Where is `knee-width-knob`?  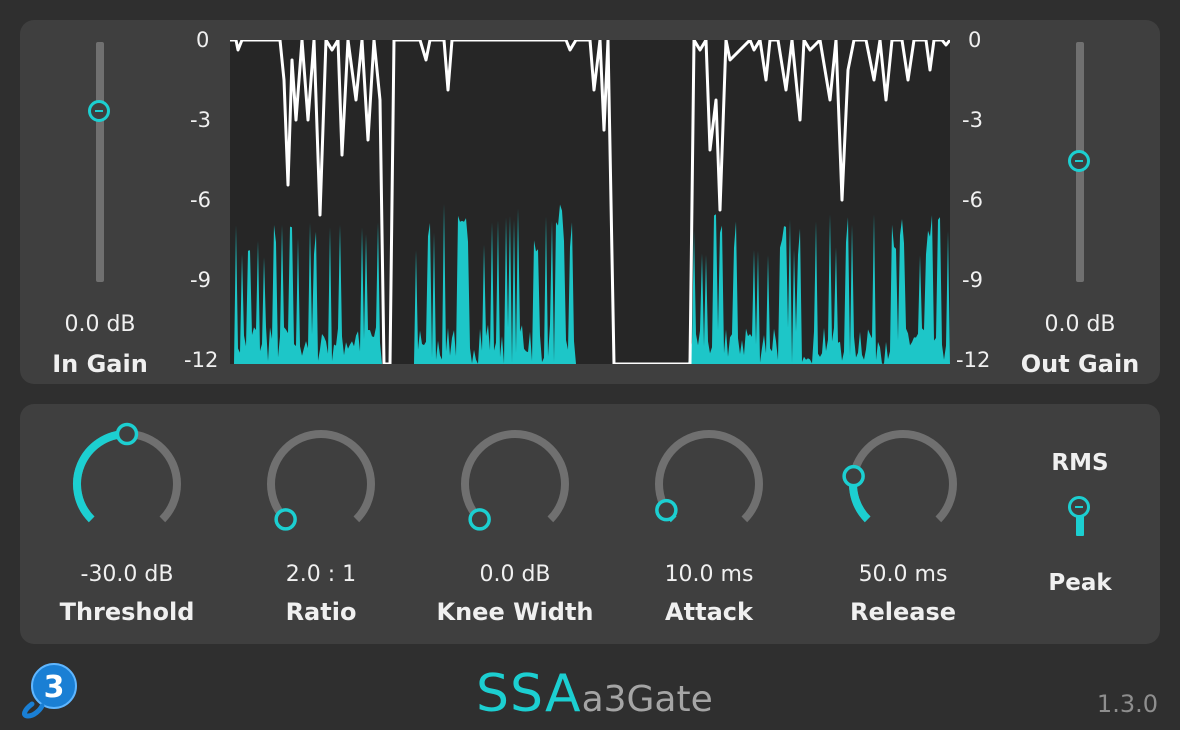
knee-width-knob is located at coordinates (515, 484).